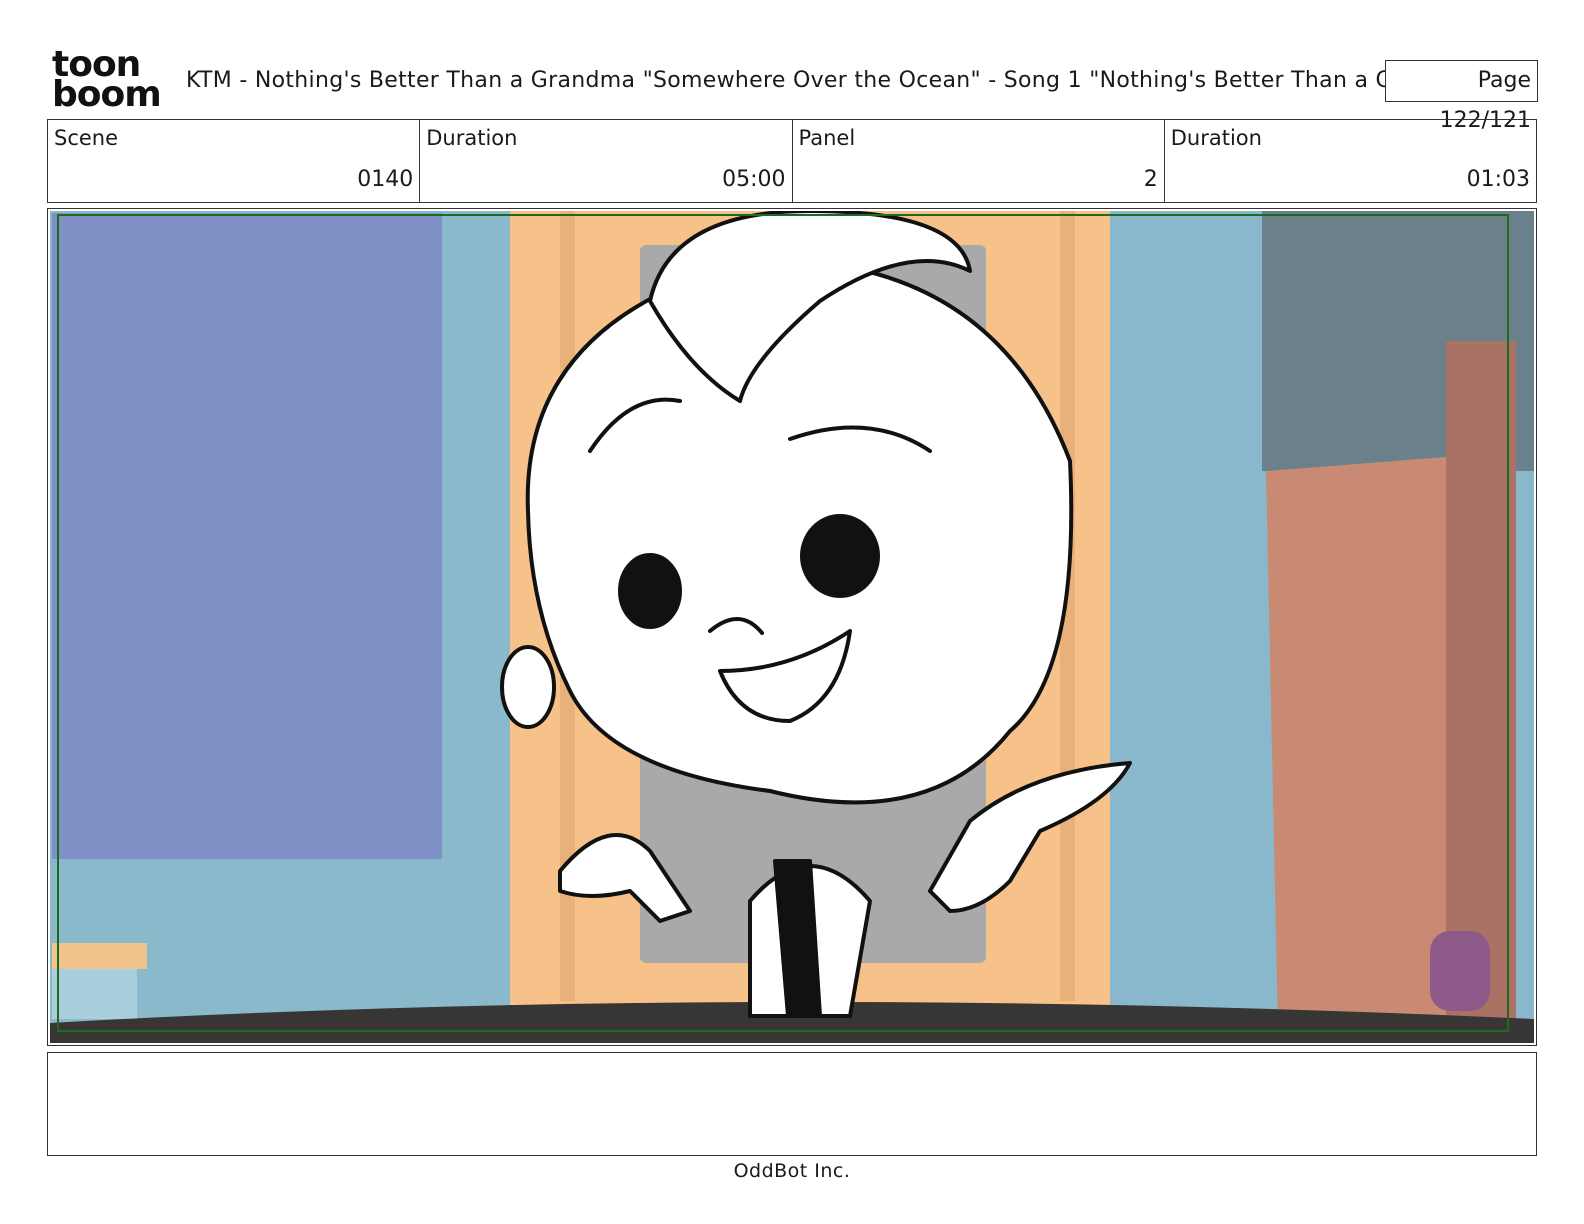 Image resolution: width=1584 pixels, height=1224 pixels. What do you see at coordinates (107, 94) in the screenshot?
I see `logo-line-2: boom` at bounding box center [107, 94].